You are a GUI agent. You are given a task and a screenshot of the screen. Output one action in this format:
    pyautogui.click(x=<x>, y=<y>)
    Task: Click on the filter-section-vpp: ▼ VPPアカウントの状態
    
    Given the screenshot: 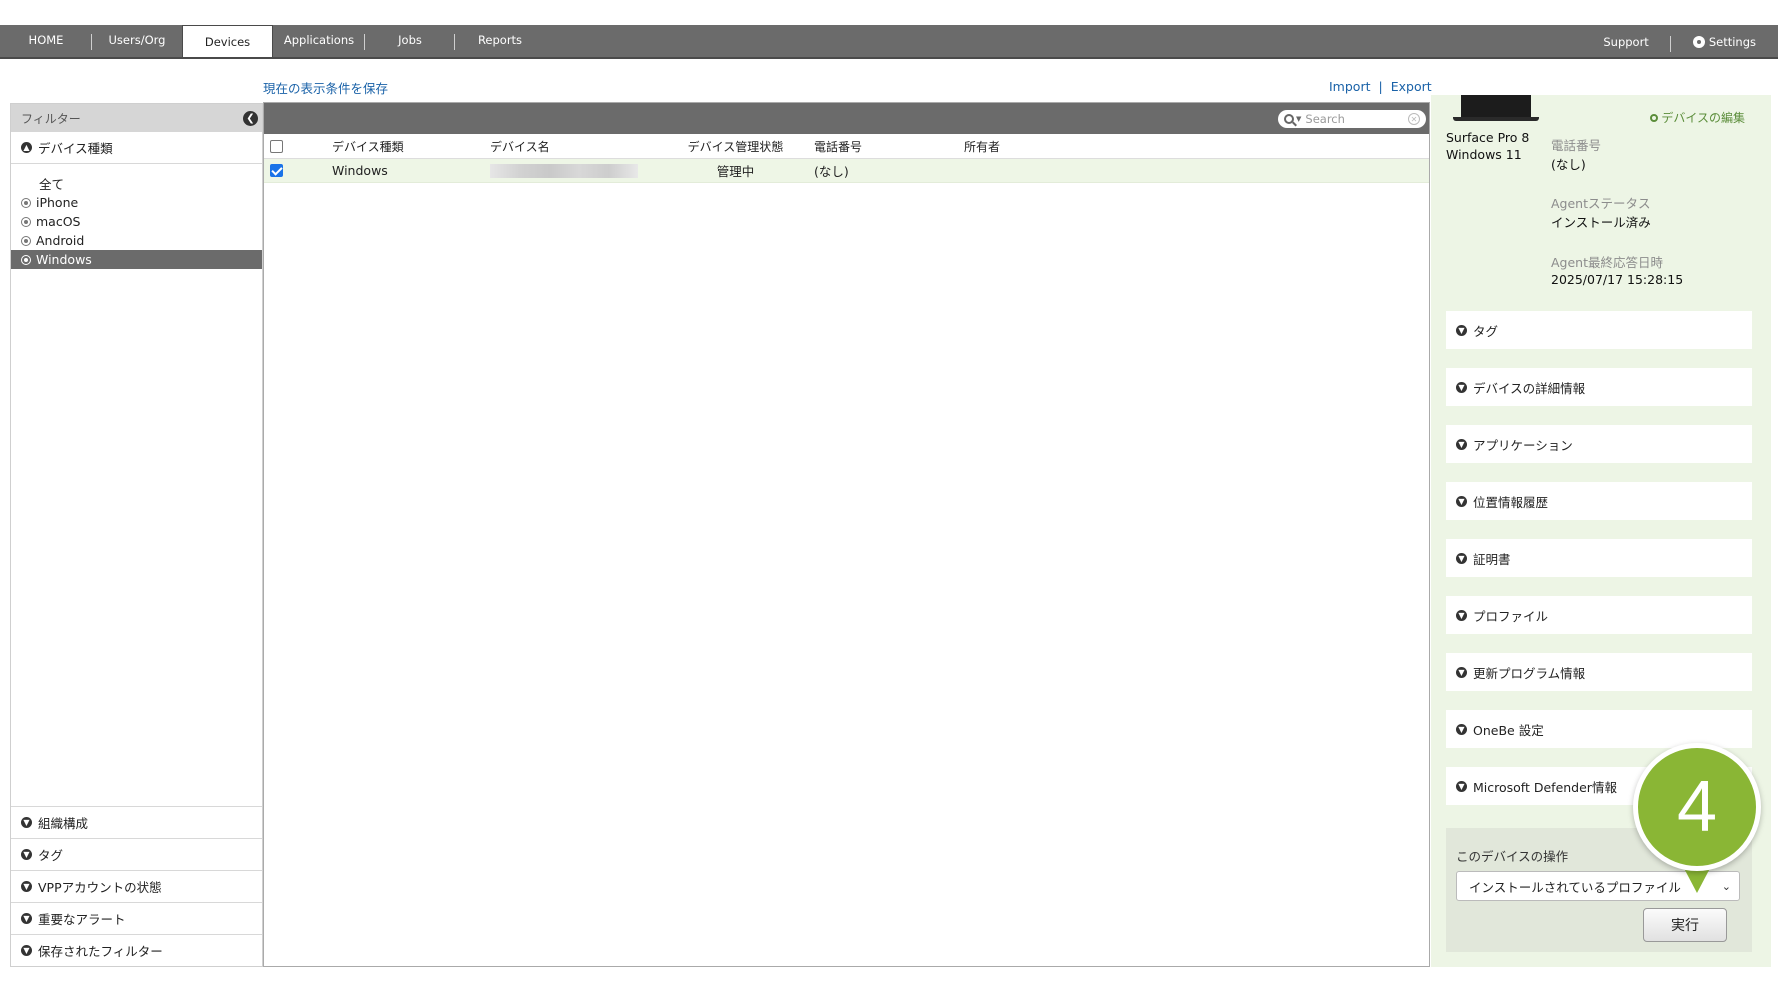 What is the action you would take?
    pyautogui.click(x=136, y=886)
    